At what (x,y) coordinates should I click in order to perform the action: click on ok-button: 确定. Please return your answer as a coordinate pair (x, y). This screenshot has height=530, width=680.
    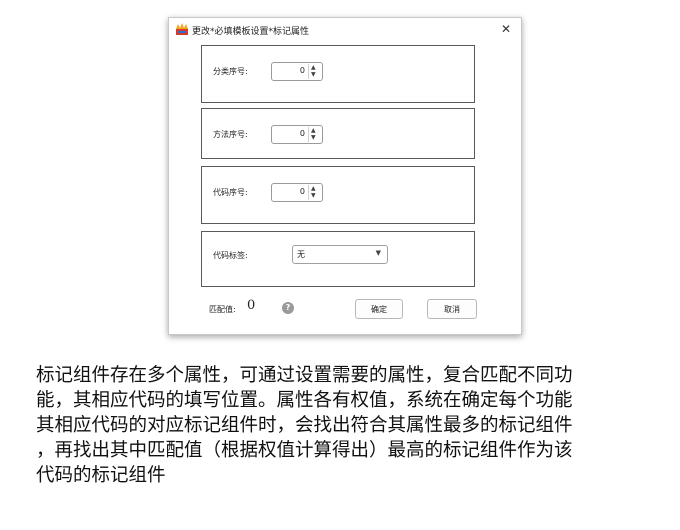
    Looking at the image, I should click on (379, 309).